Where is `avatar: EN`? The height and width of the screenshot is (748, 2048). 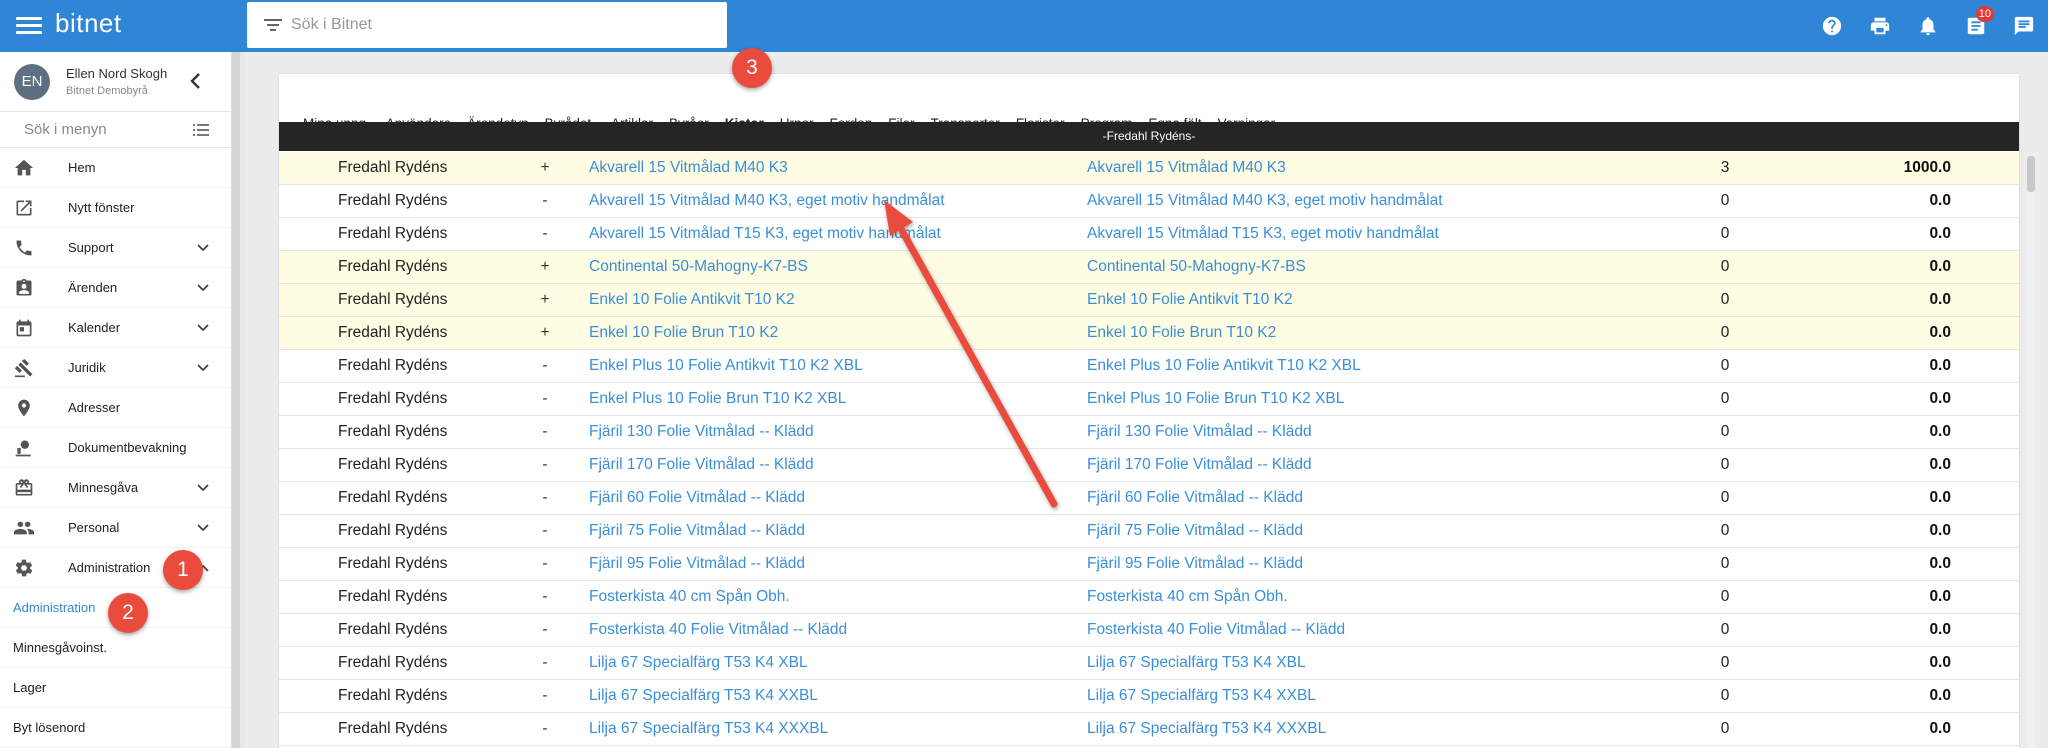
avatar: EN is located at coordinates (32, 81).